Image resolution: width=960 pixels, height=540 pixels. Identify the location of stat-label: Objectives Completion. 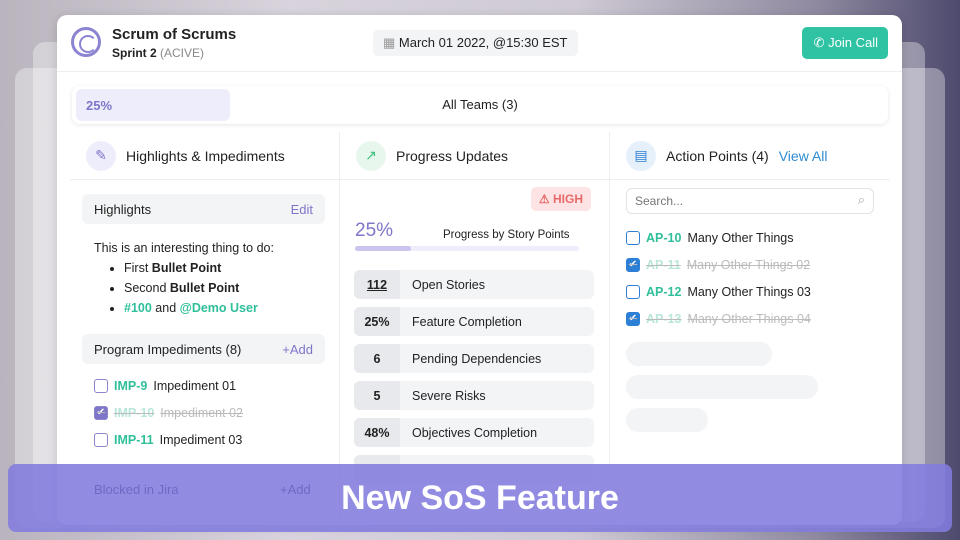
(475, 432).